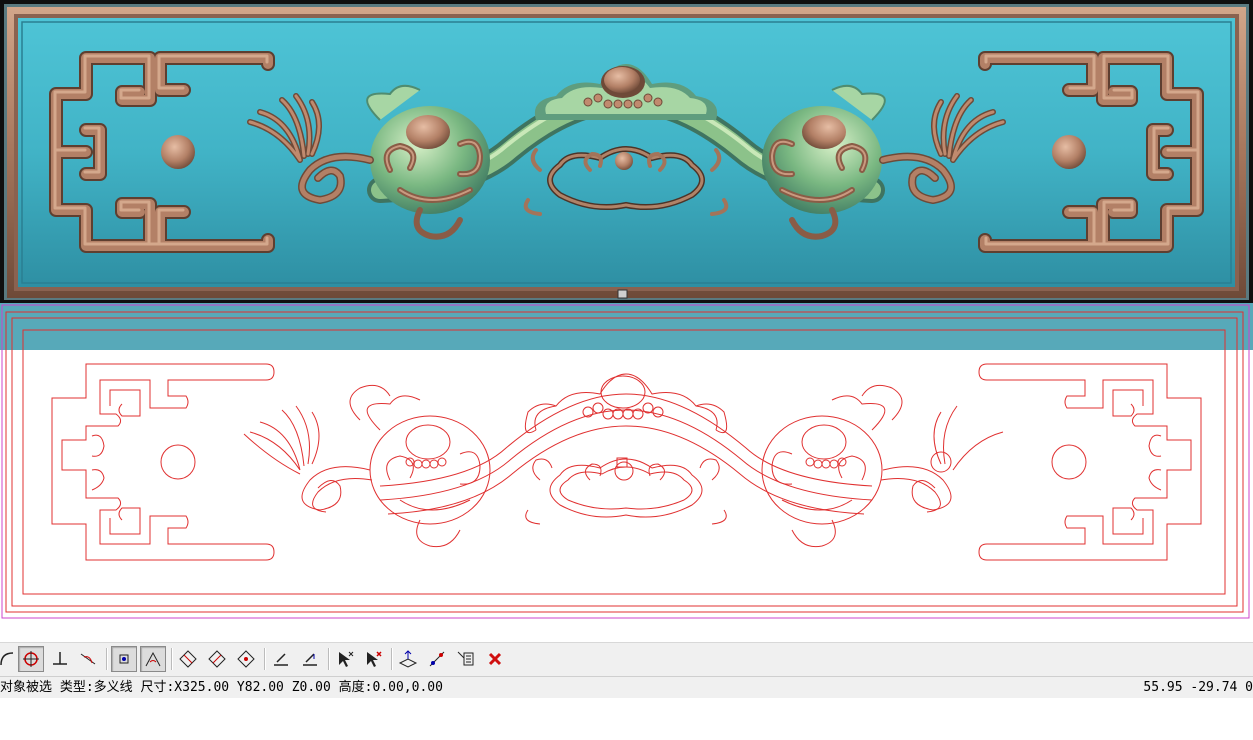 The width and height of the screenshot is (1253, 740). I want to click on perpendicular-icon, so click(60, 658).